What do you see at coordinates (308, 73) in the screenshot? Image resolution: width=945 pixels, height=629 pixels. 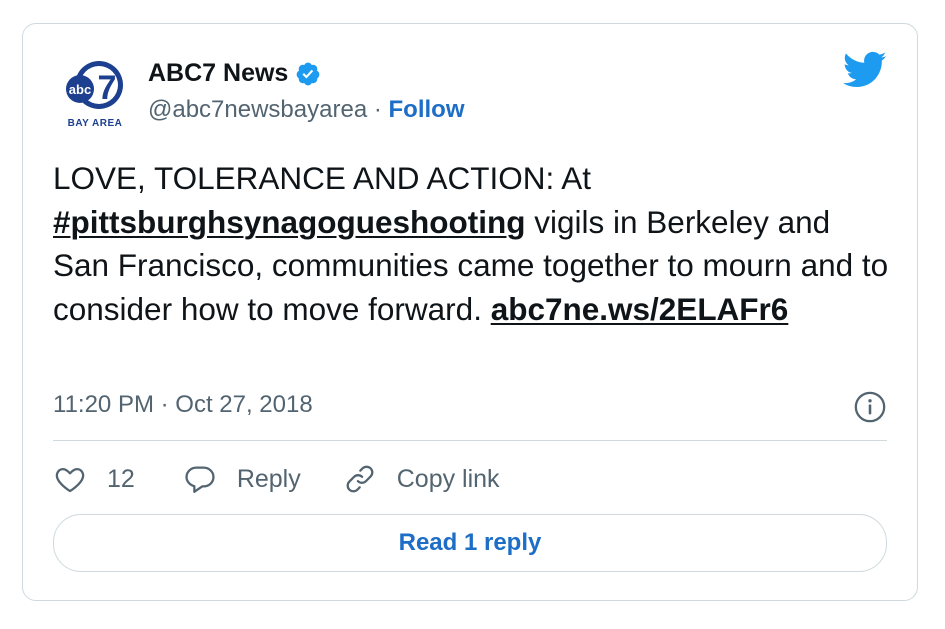 I see `verified-badge-icon` at bounding box center [308, 73].